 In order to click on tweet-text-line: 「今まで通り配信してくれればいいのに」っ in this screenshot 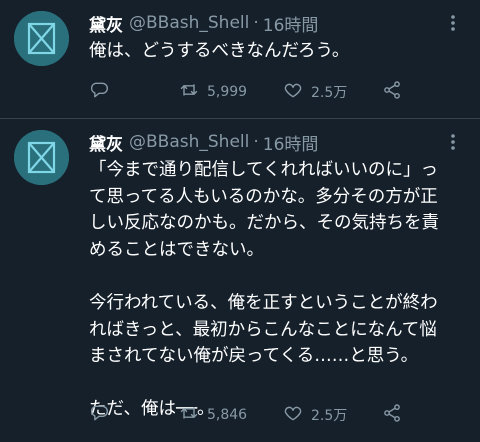, I will do `click(263, 170)`.